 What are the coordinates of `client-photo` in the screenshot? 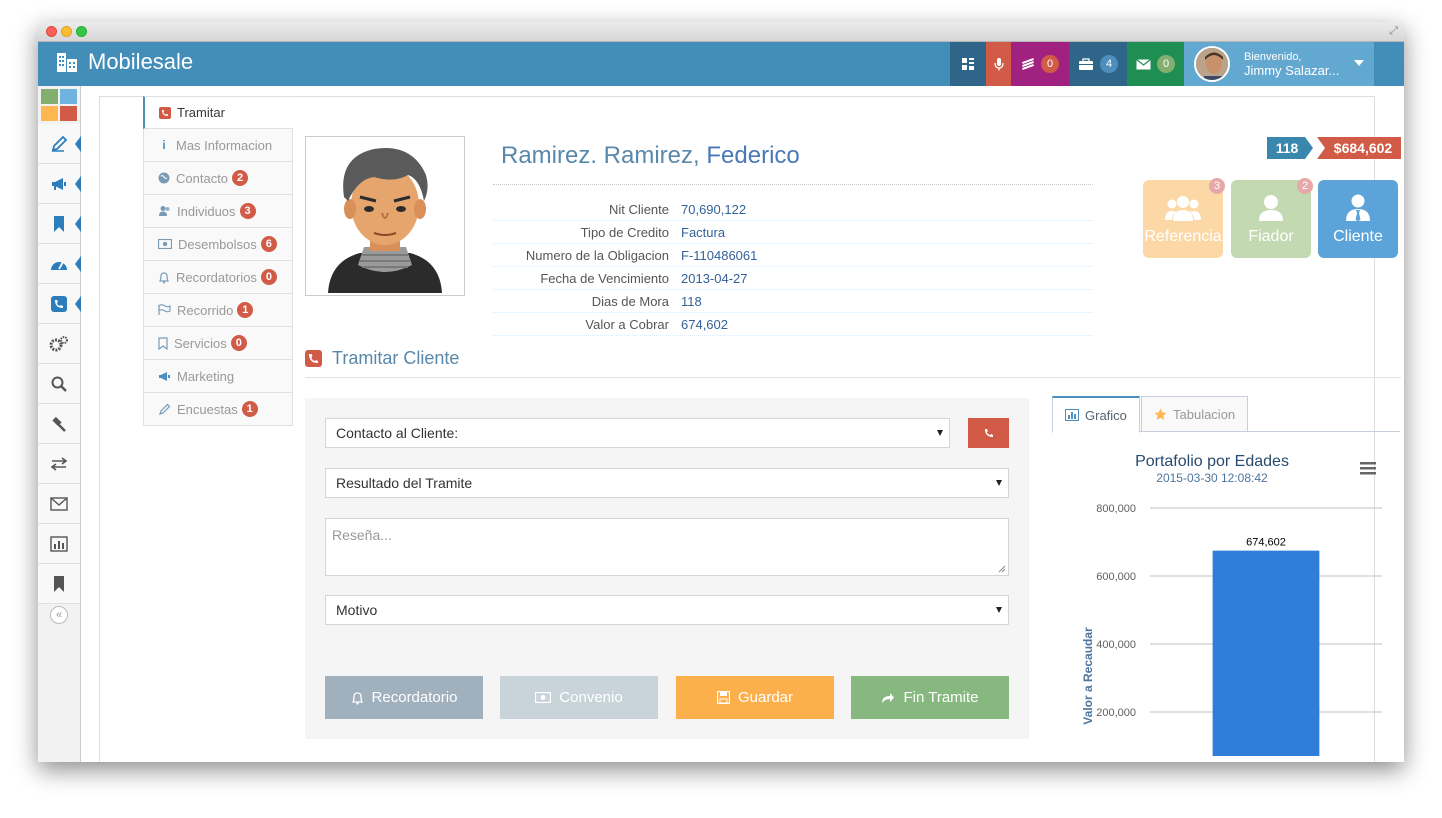 It's located at (385, 216).